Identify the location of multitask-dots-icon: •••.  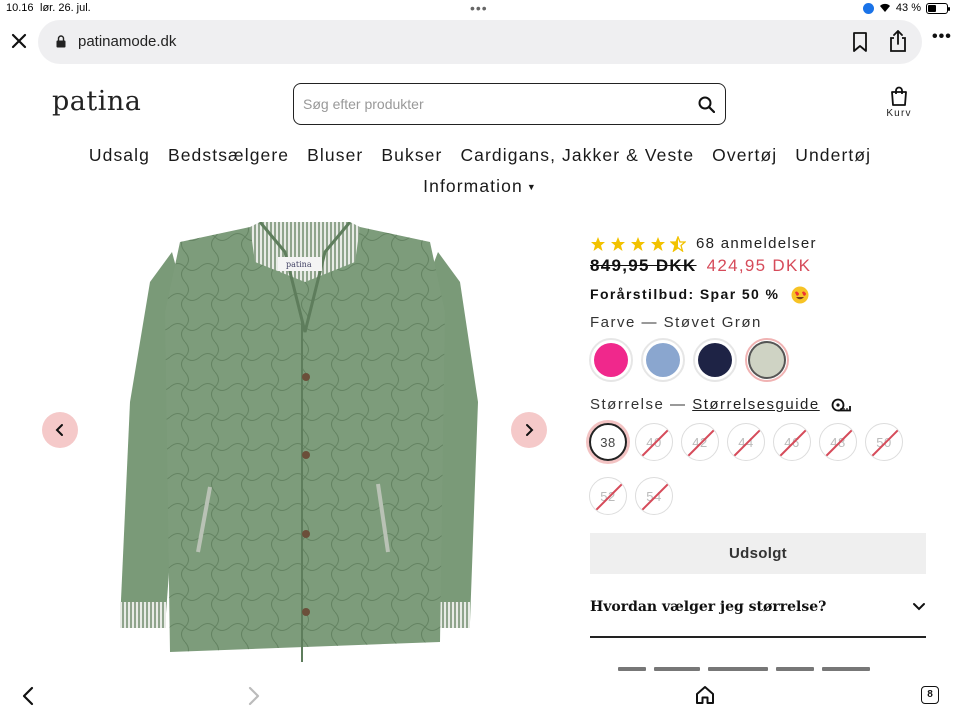
(479, 8).